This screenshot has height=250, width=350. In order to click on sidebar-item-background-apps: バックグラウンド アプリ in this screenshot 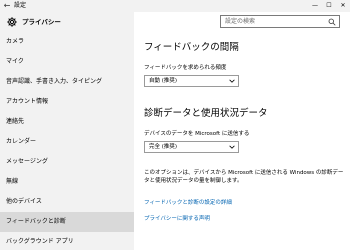, I will do `click(67, 241)`.